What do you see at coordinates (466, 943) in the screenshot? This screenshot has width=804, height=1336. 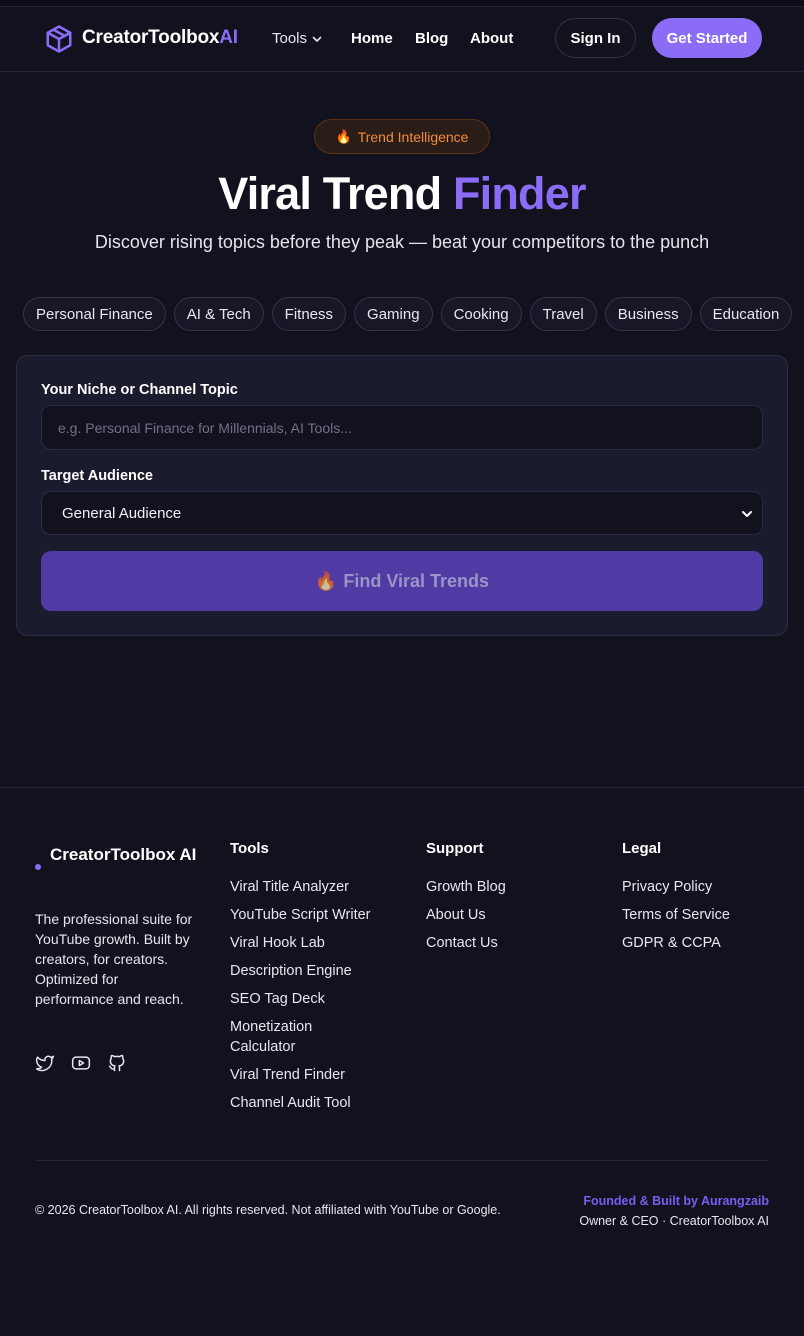 I see `footer-link-contact-us: Contact Us` at bounding box center [466, 943].